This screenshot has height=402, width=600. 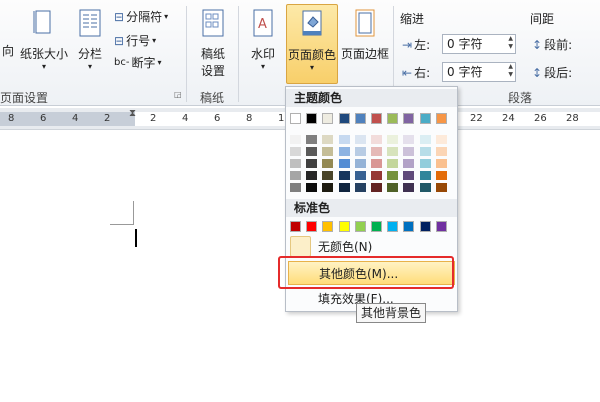 What do you see at coordinates (300, 246) in the screenshot?
I see `no-color-icon` at bounding box center [300, 246].